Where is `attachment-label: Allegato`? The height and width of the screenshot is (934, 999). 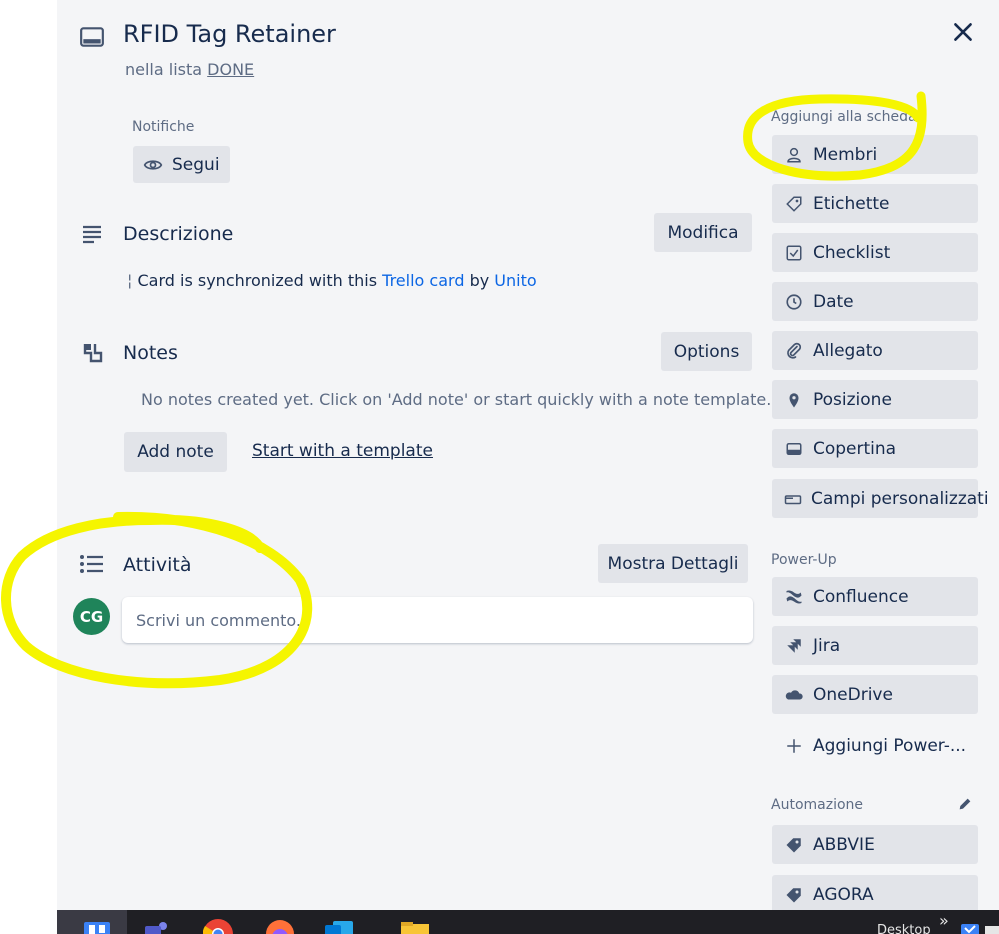
attachment-label: Allegato is located at coordinates (848, 350).